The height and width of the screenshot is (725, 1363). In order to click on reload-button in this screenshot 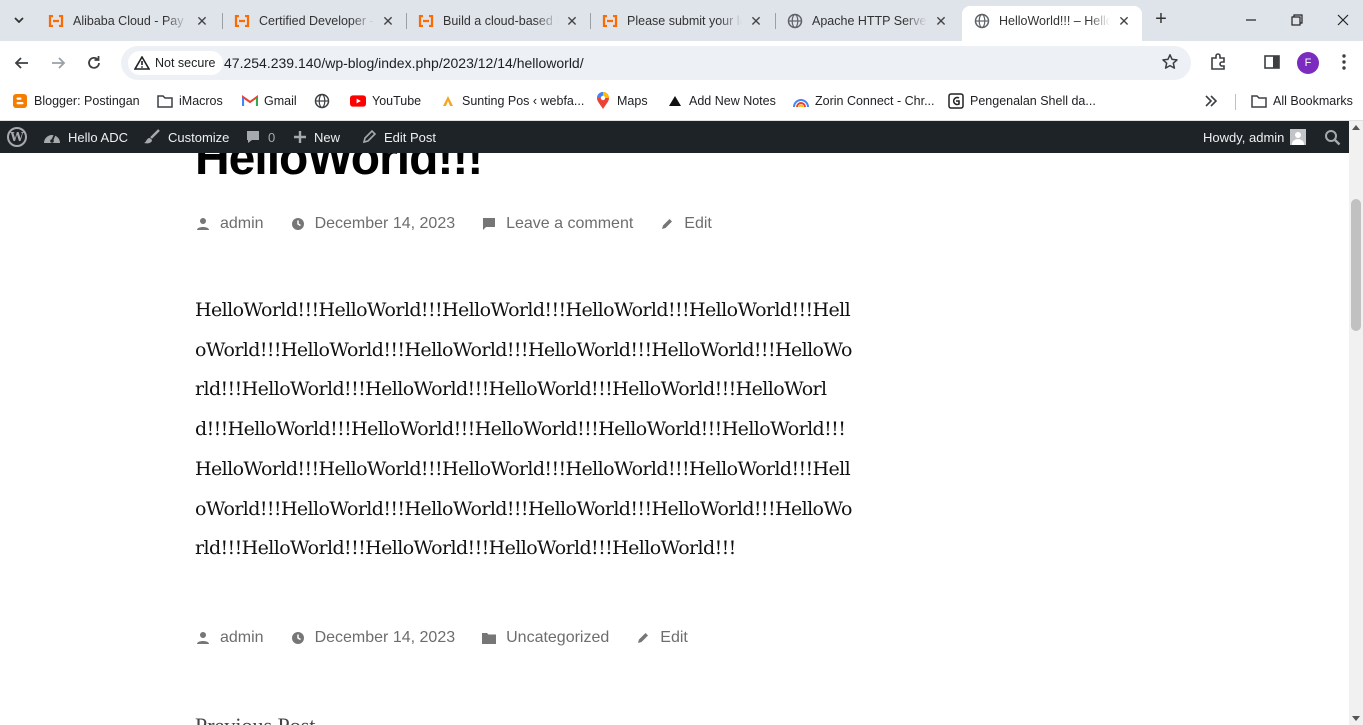, I will do `click(94, 63)`.